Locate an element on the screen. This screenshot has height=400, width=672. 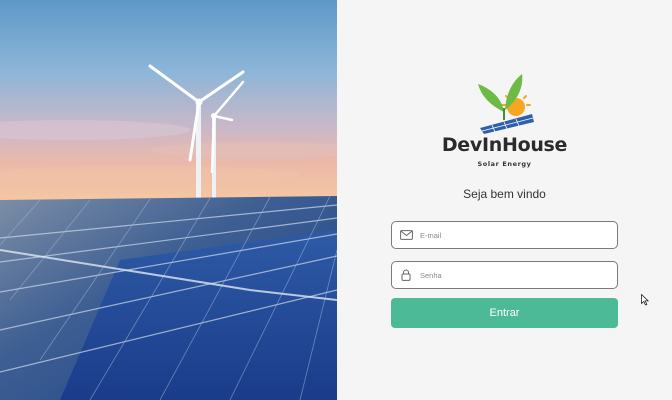
password-field is located at coordinates (504, 275).